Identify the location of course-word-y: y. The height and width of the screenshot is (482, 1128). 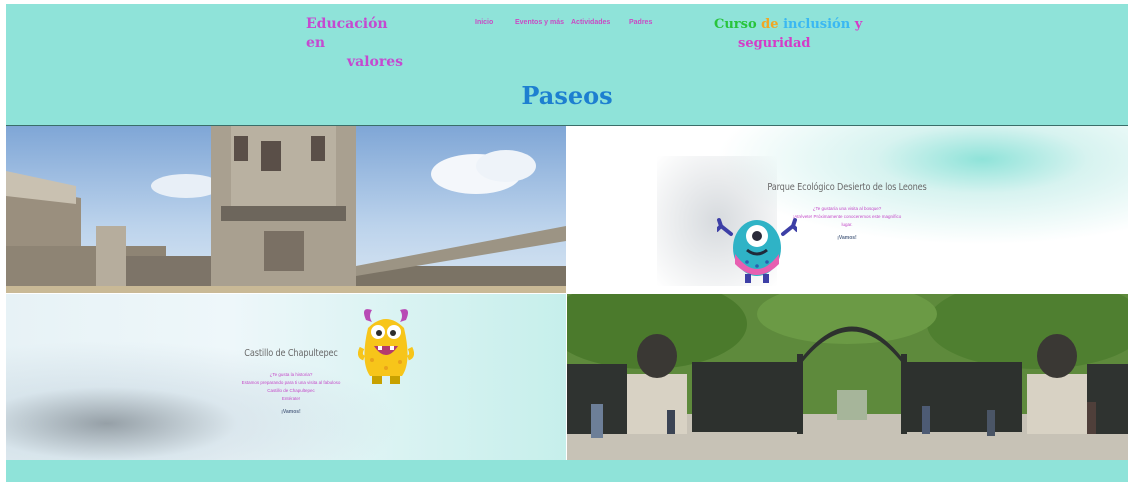
(858, 24).